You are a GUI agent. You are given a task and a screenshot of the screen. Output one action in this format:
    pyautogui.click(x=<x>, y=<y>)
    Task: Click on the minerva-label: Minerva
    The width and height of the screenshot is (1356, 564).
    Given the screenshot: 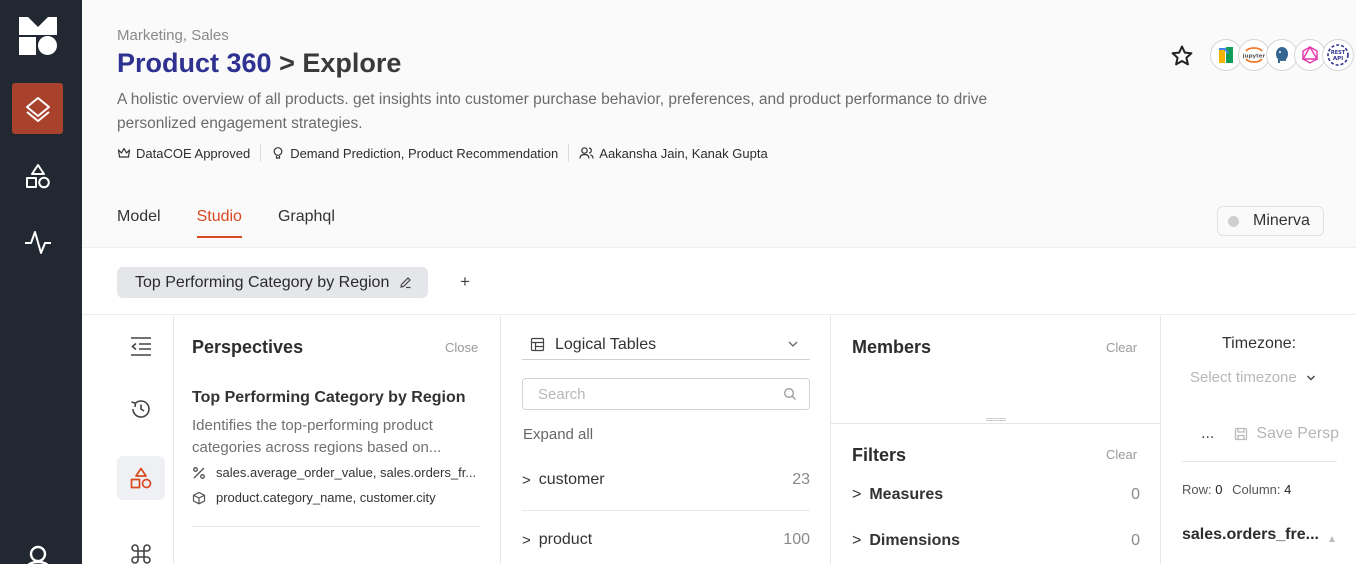 What is the action you would take?
    pyautogui.click(x=1281, y=220)
    